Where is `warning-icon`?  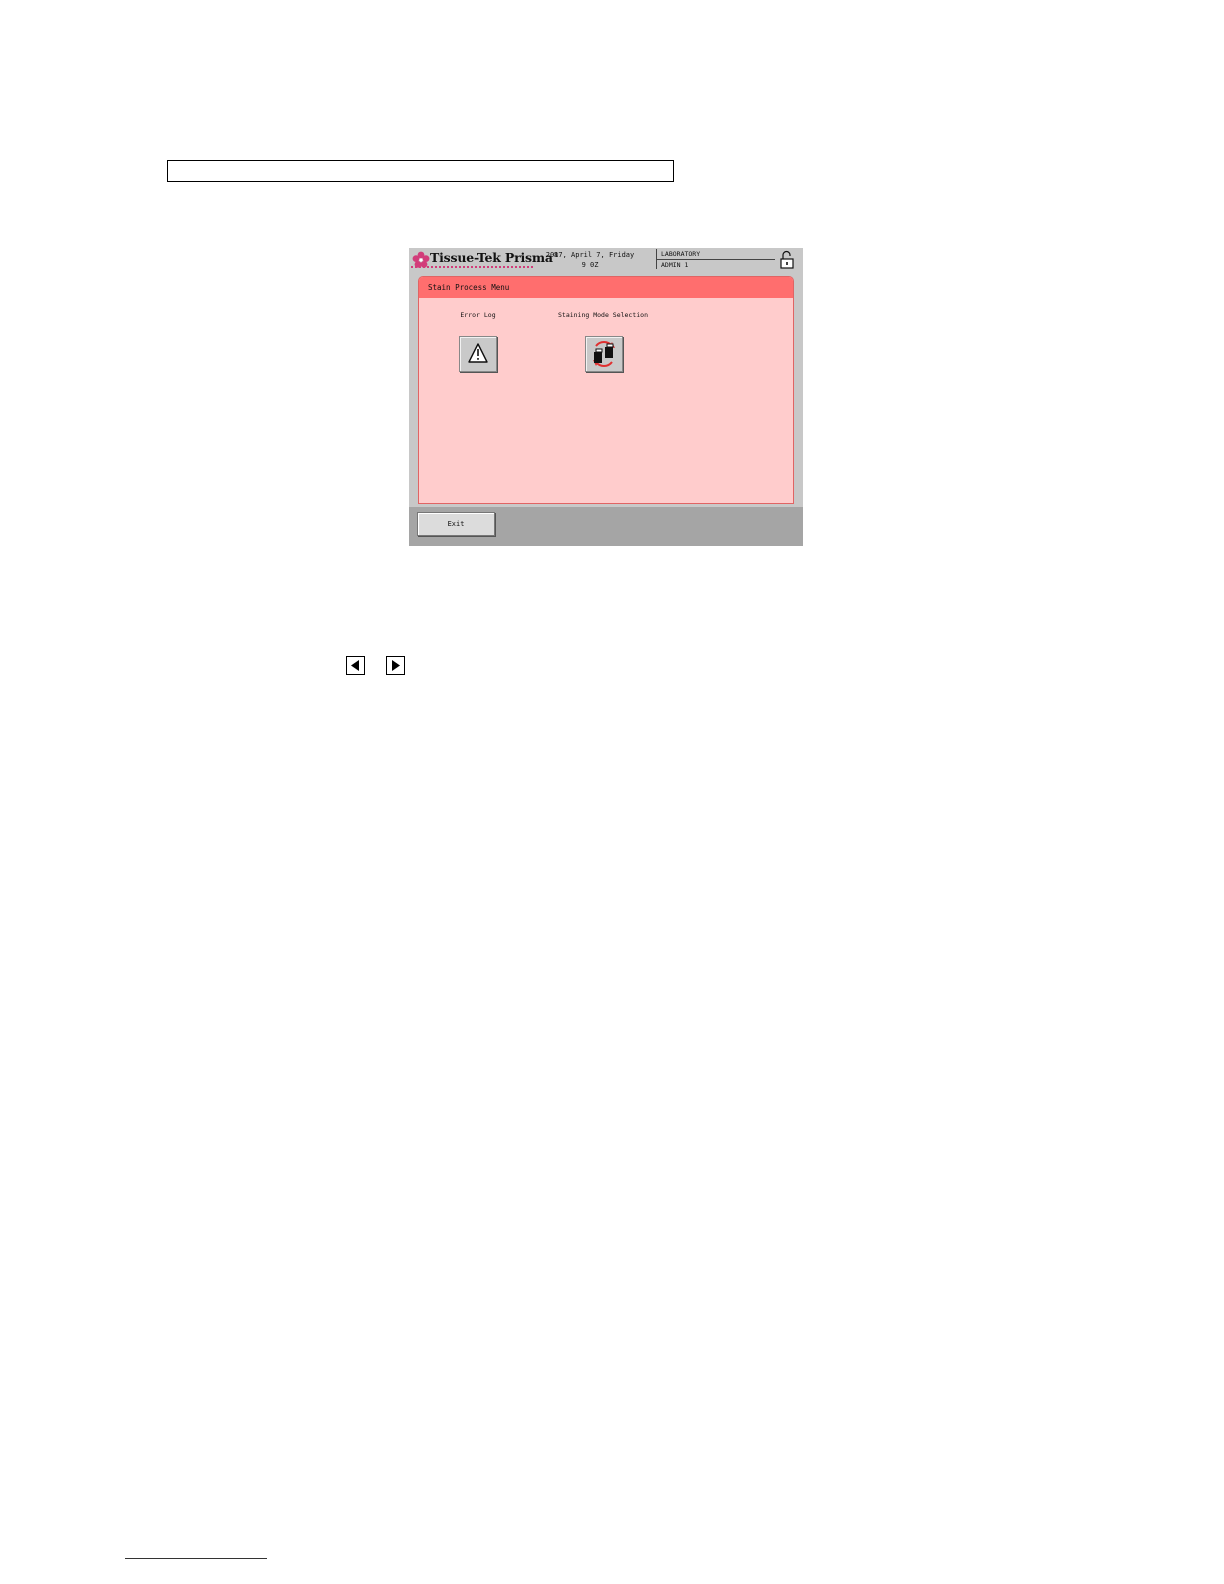 warning-icon is located at coordinates (478, 353).